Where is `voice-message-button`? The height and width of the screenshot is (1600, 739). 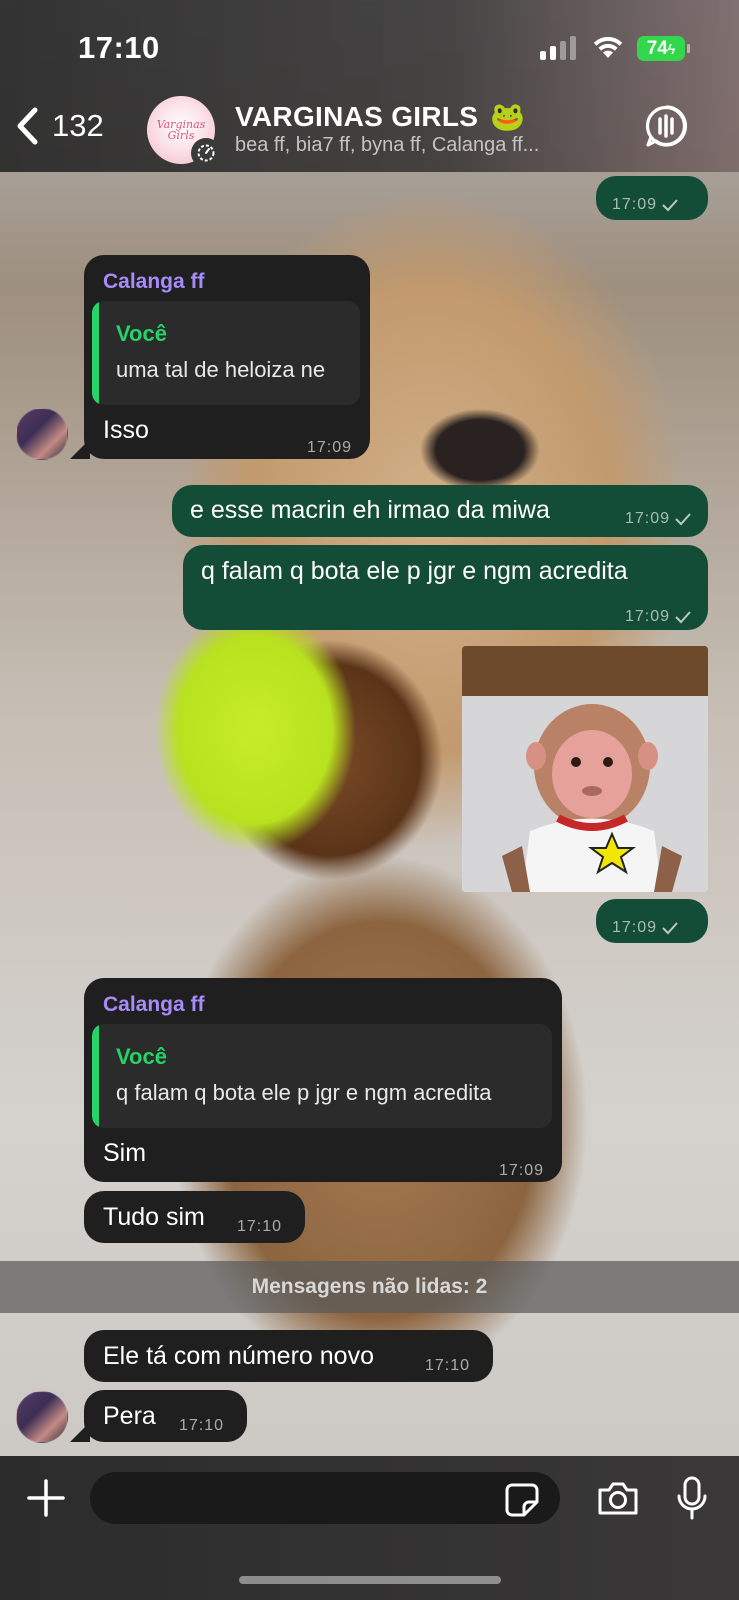
voice-message-button is located at coordinates (692, 1501).